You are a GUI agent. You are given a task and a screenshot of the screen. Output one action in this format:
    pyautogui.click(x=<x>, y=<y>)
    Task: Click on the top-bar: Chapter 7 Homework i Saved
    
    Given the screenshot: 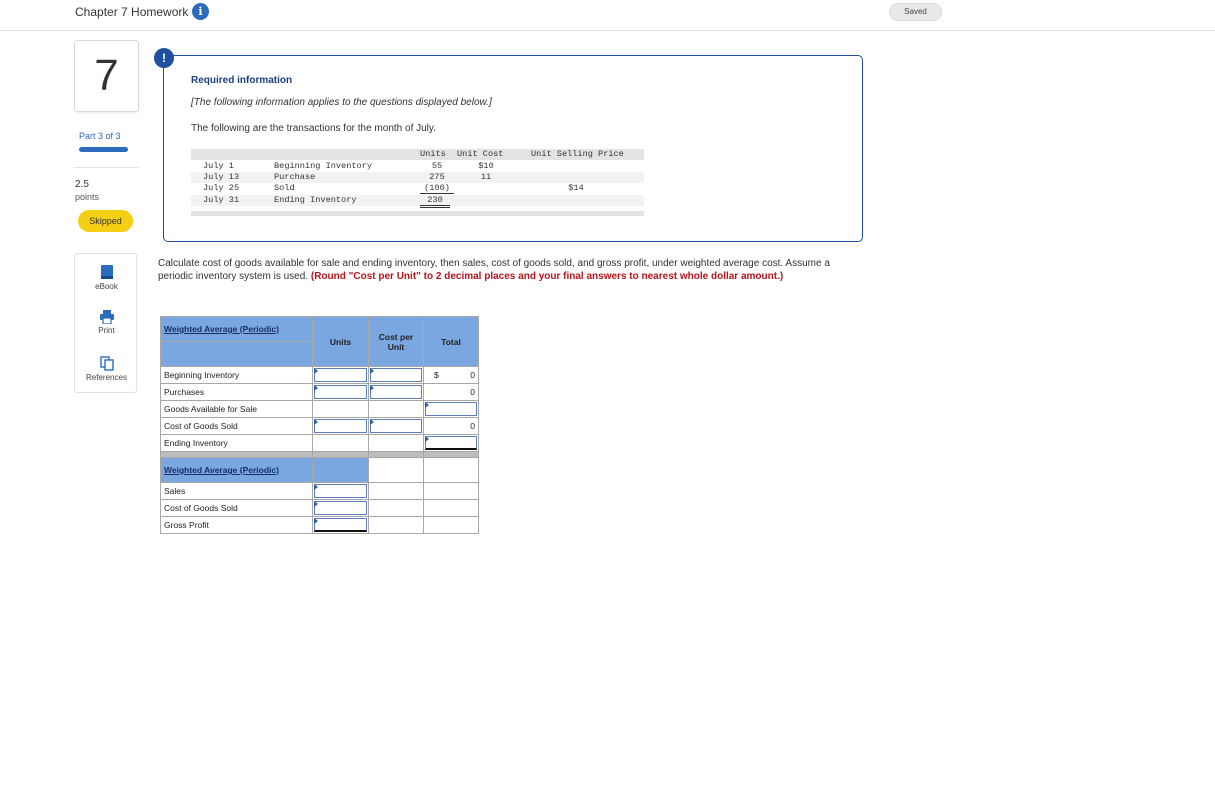 What is the action you would take?
    pyautogui.click(x=607, y=15)
    